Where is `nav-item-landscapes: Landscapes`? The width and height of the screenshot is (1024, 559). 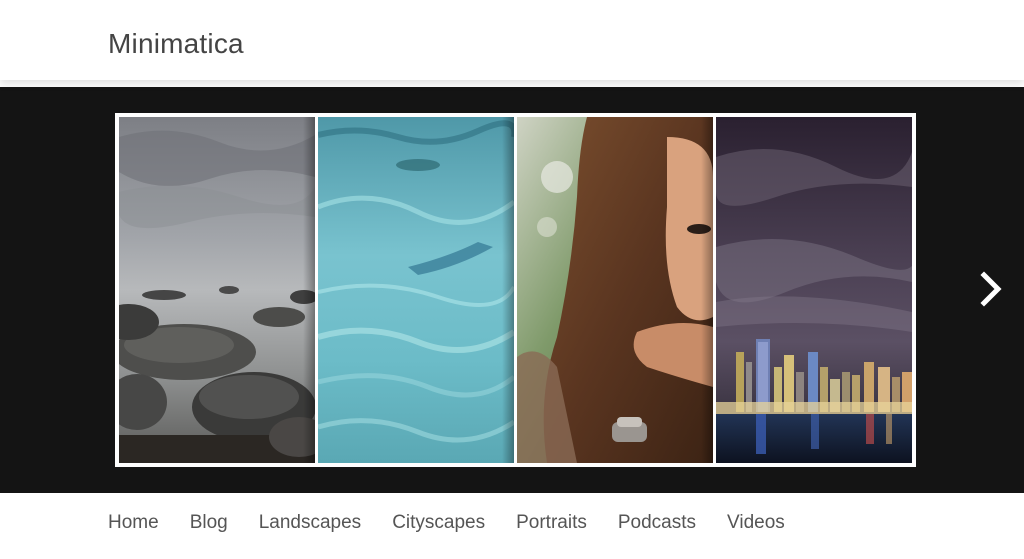
nav-item-landscapes: Landscapes is located at coordinates (310, 523).